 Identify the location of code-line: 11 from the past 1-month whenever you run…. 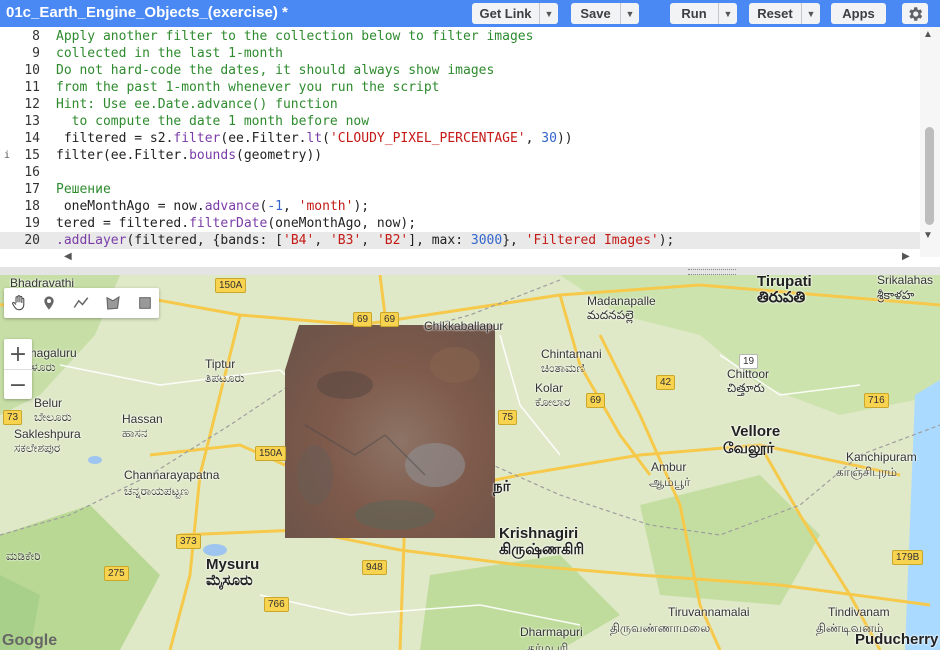
(460, 87).